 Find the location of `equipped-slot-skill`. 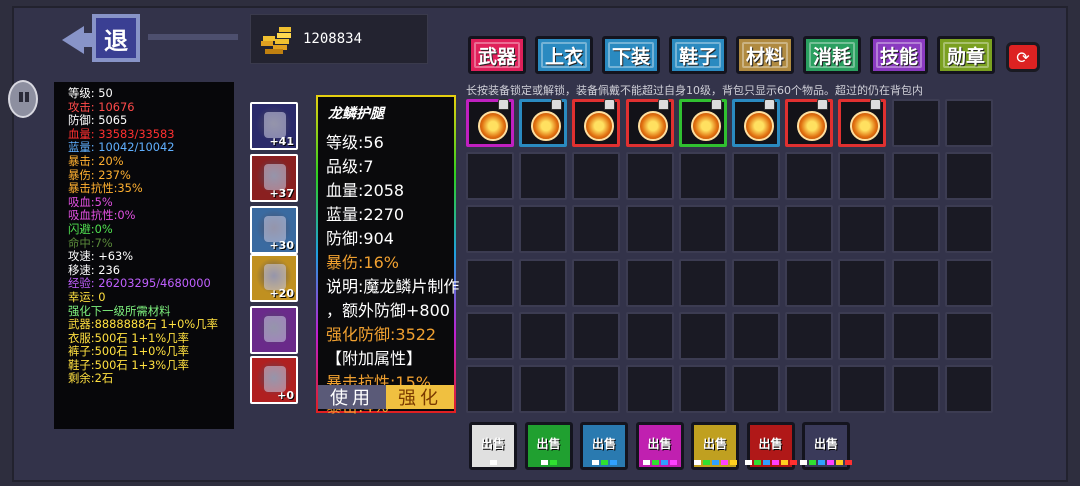

equipped-slot-skill is located at coordinates (274, 330).